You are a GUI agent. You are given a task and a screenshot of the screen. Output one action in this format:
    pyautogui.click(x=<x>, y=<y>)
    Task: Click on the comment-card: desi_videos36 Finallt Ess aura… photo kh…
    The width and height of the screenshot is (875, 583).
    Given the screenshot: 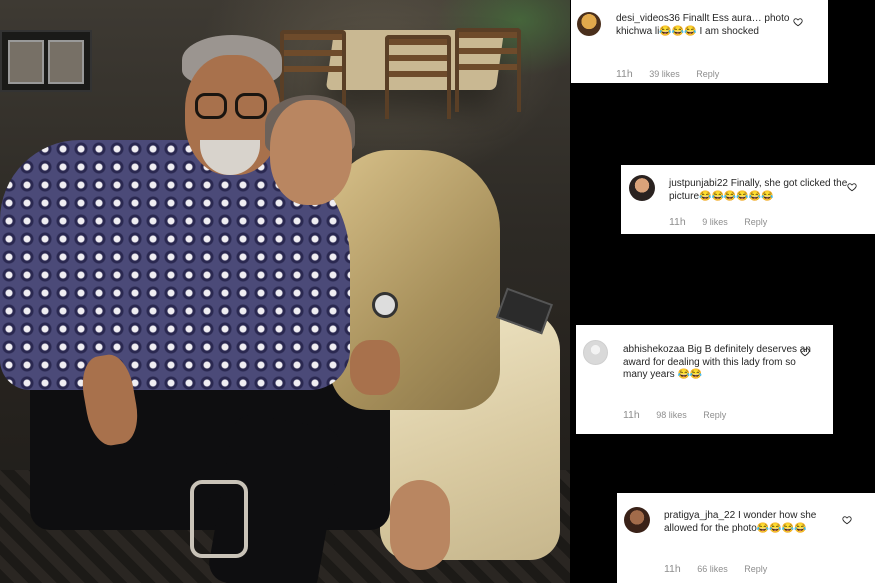 What is the action you would take?
    pyautogui.click(x=699, y=41)
    